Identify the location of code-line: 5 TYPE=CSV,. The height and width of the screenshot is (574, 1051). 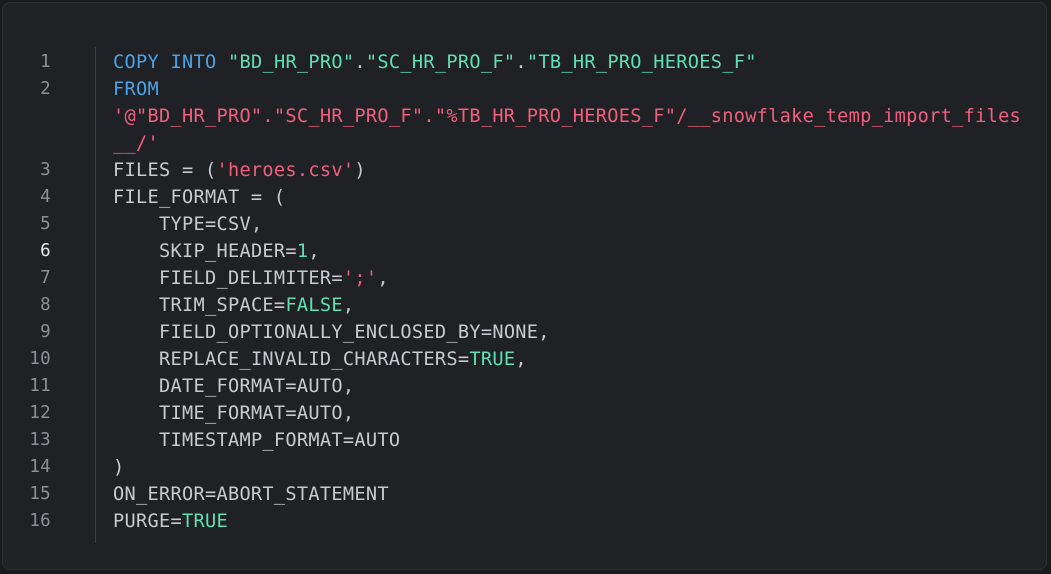
(525, 224).